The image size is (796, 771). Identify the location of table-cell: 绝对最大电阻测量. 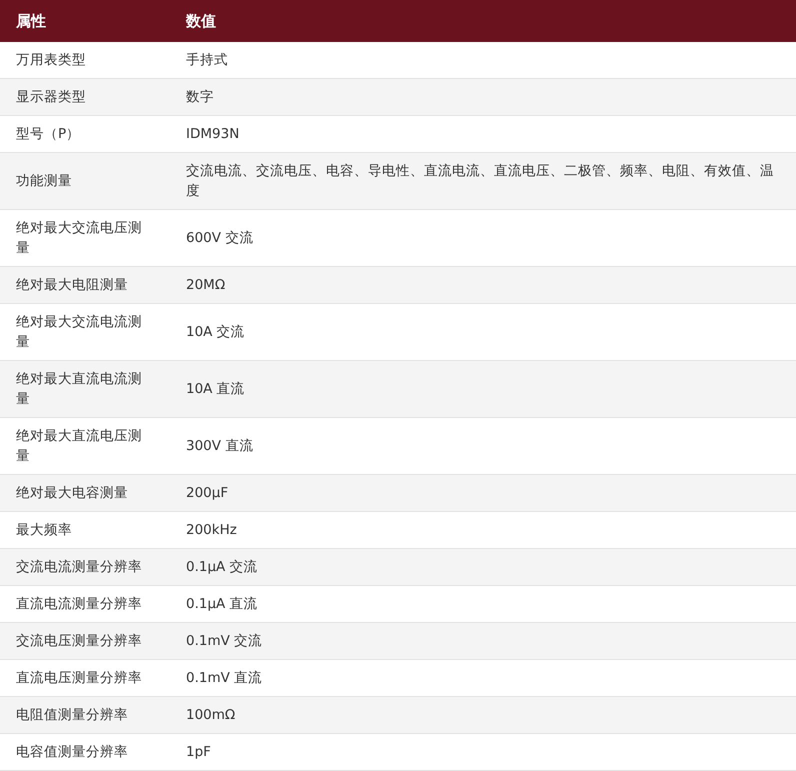
(85, 285).